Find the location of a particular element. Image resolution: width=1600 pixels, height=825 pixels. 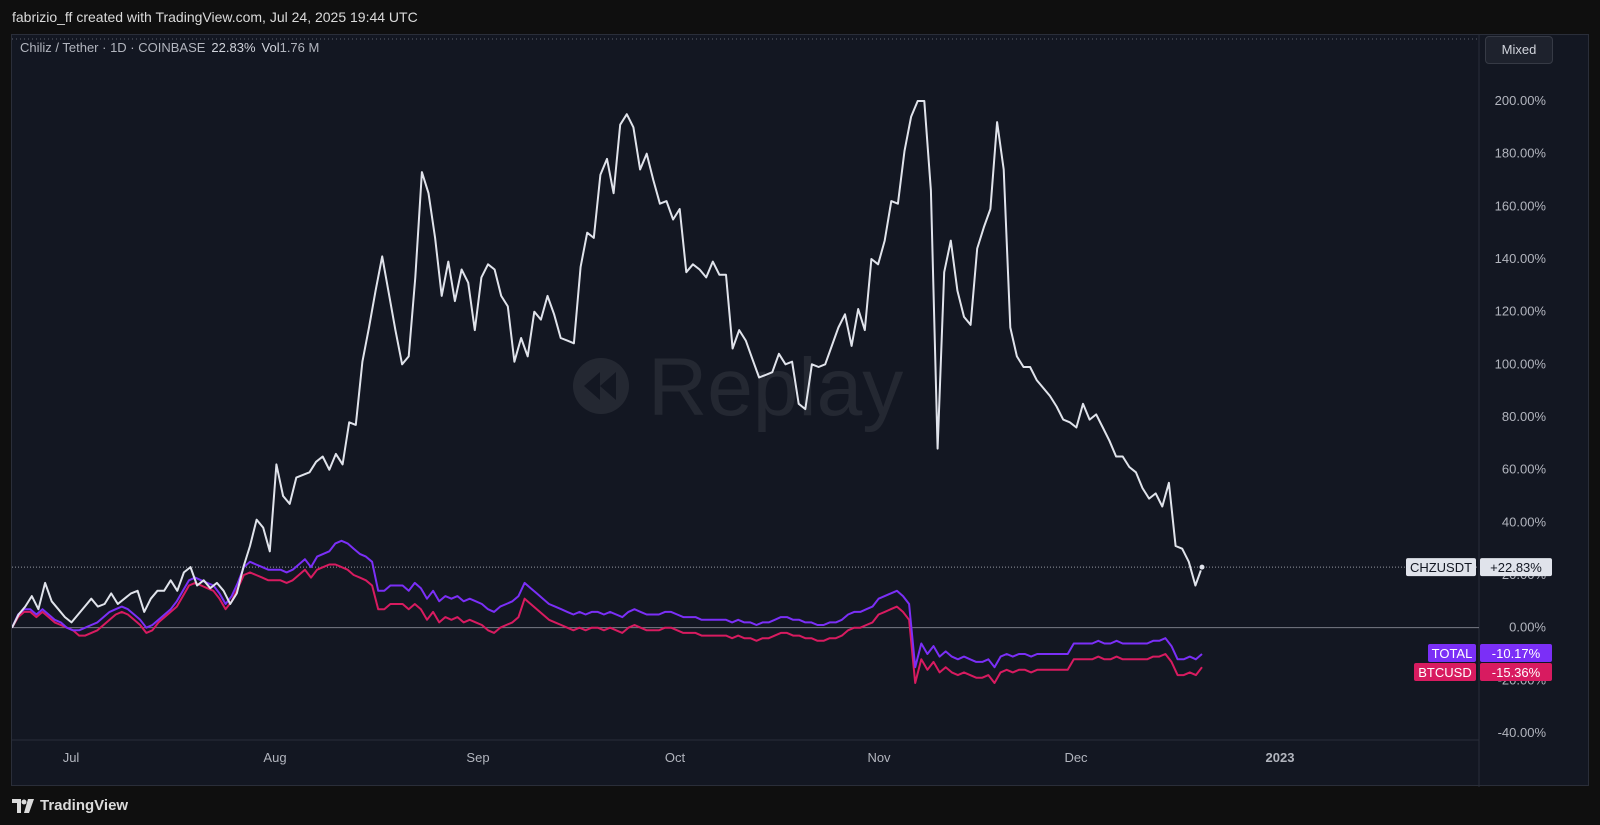

x-tick-label: Dec is located at coordinates (1076, 757).